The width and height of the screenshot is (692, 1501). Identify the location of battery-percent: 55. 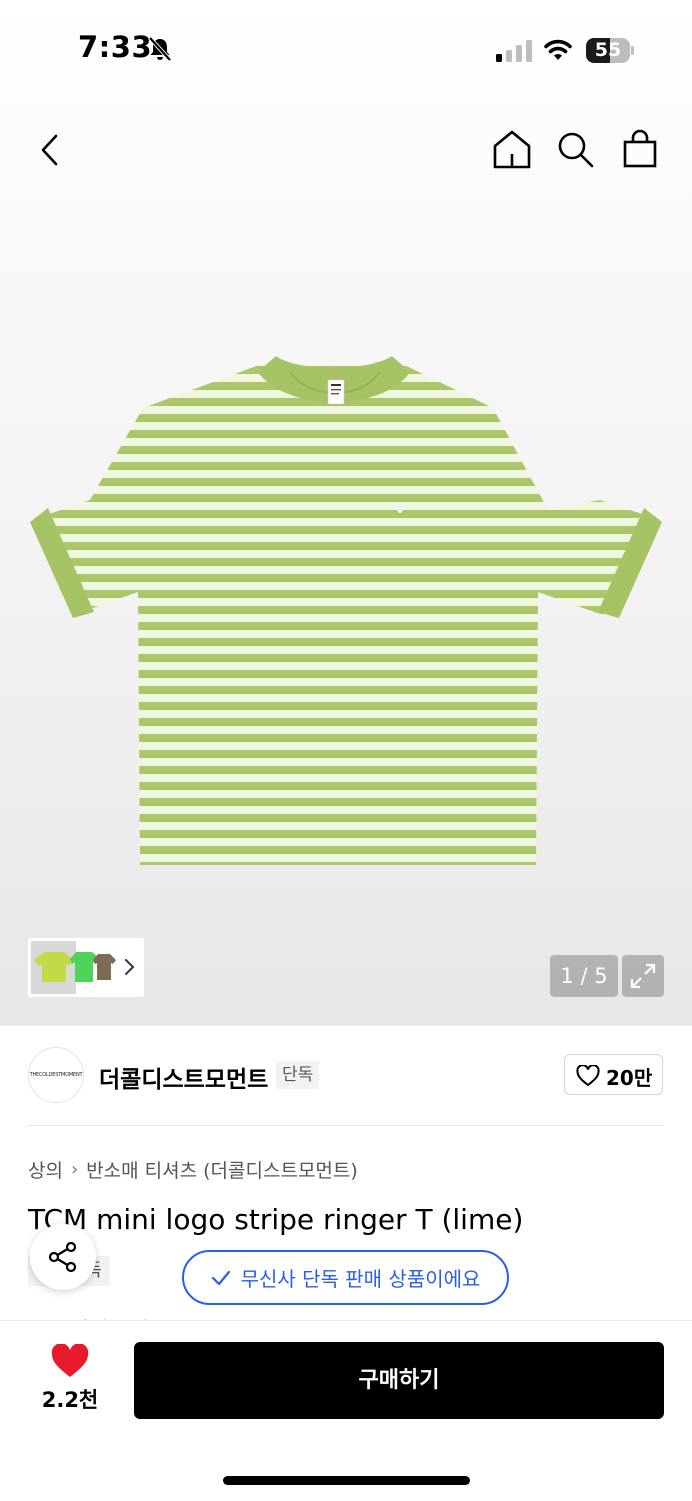
(608, 50).